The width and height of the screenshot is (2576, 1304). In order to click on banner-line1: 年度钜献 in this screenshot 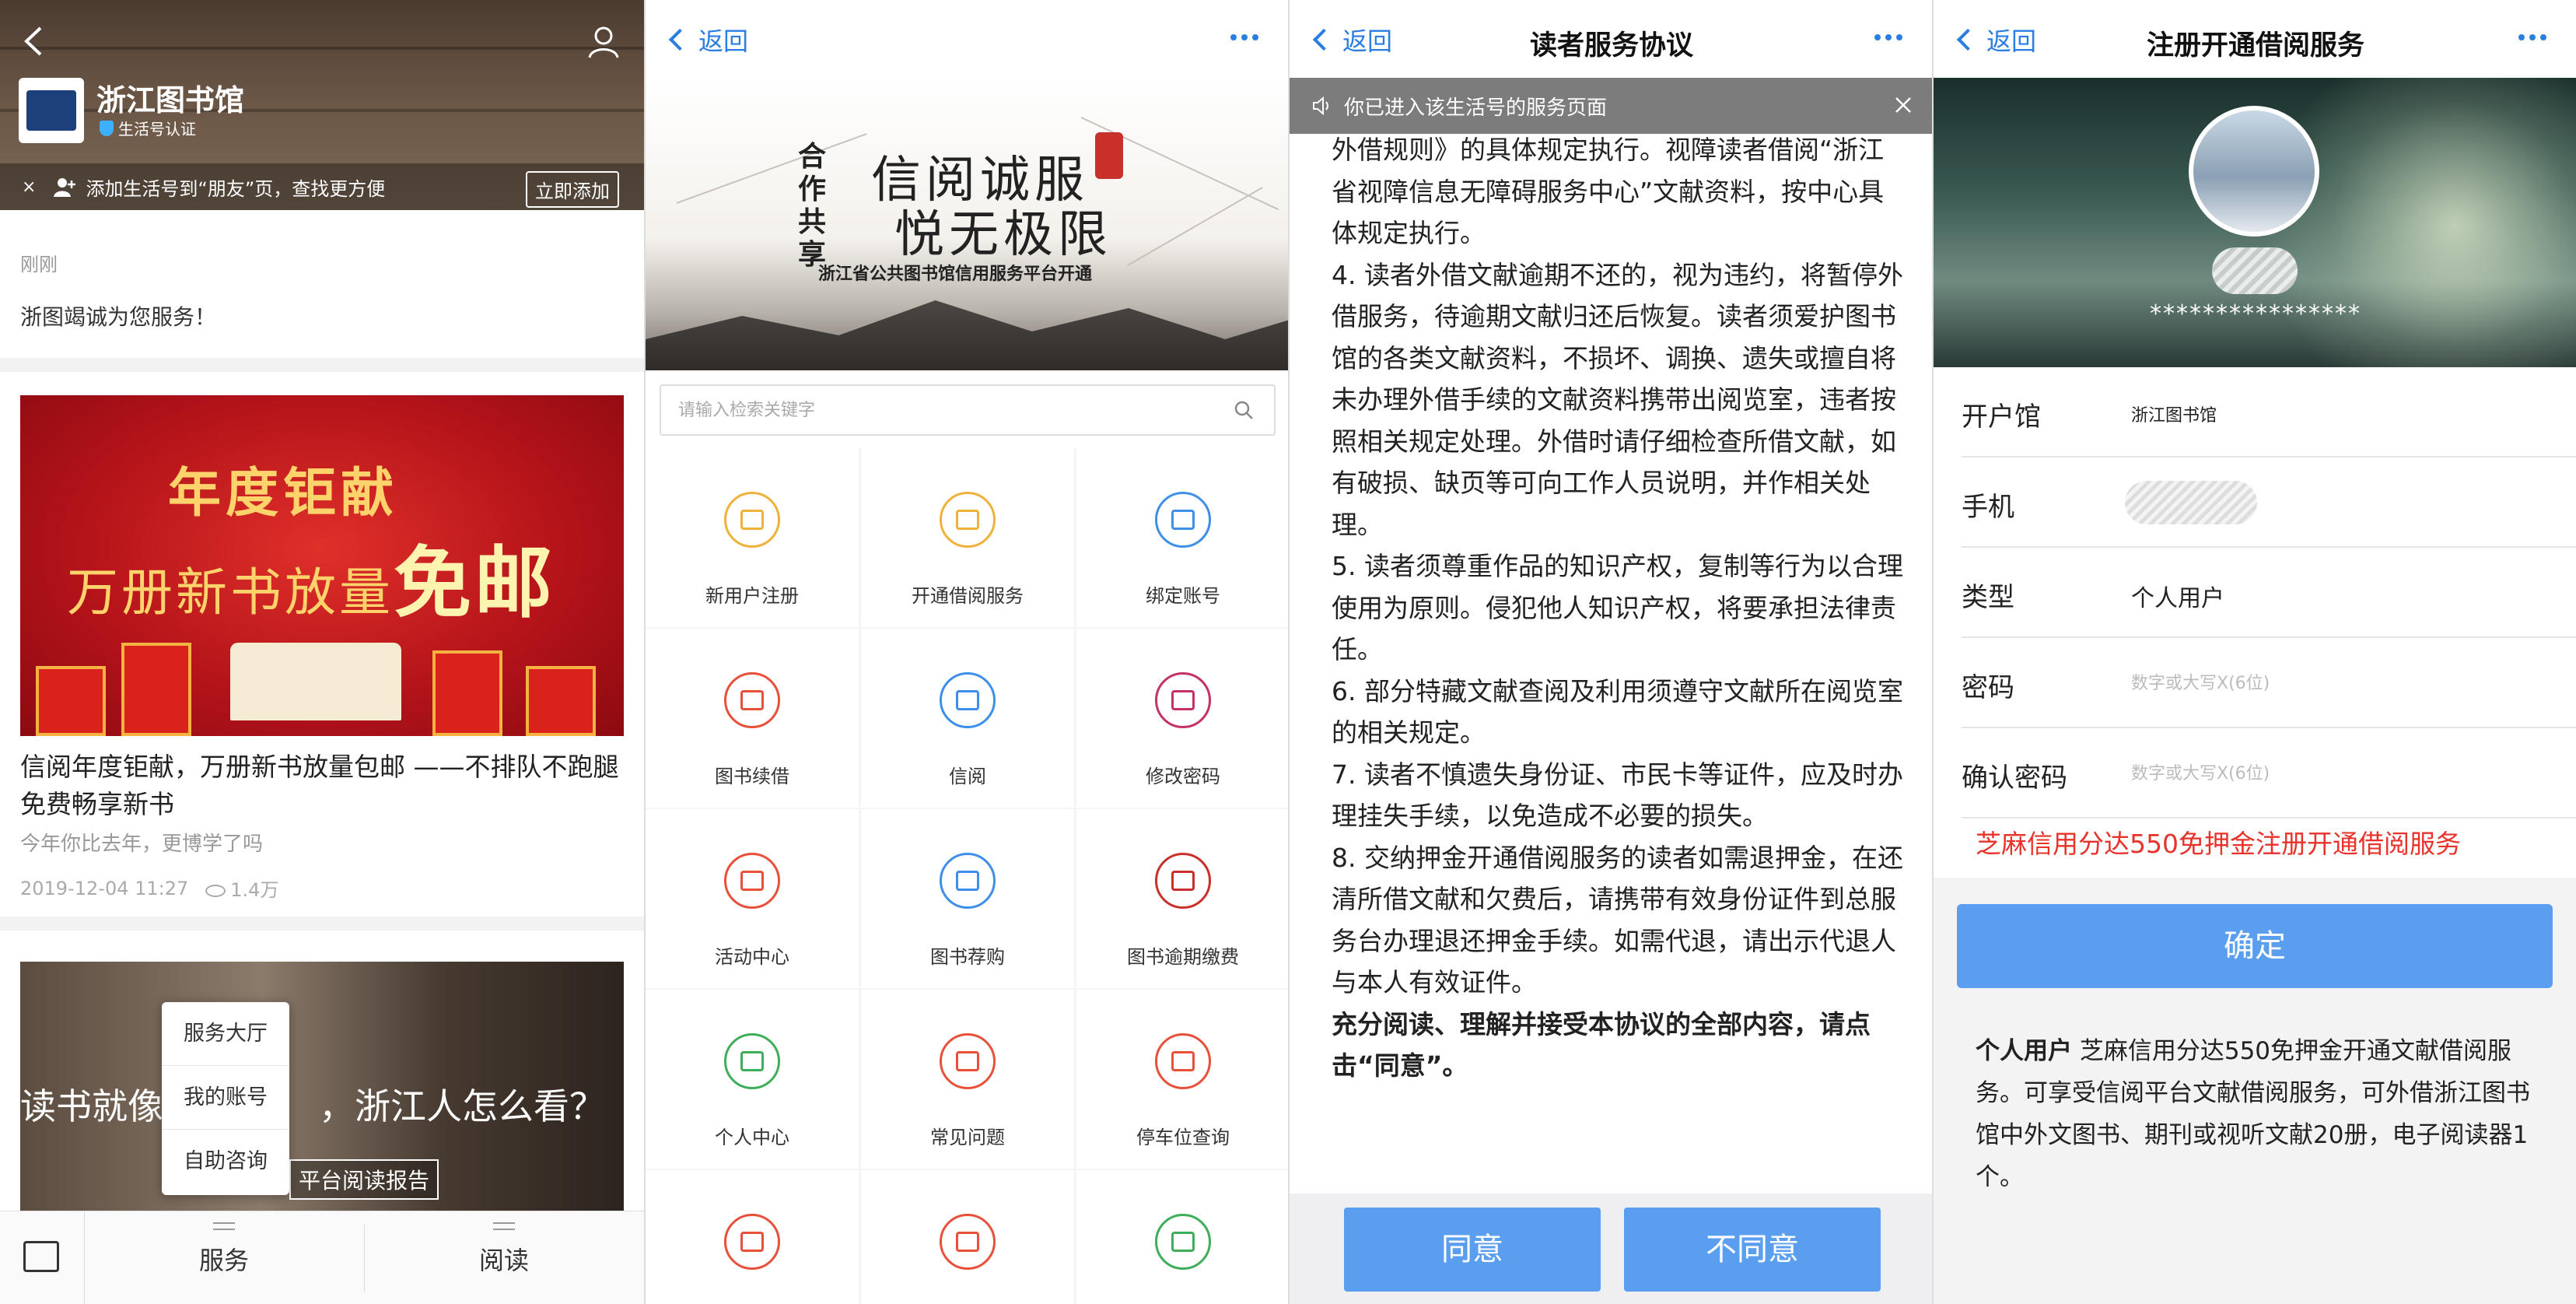, I will do `click(283, 493)`.